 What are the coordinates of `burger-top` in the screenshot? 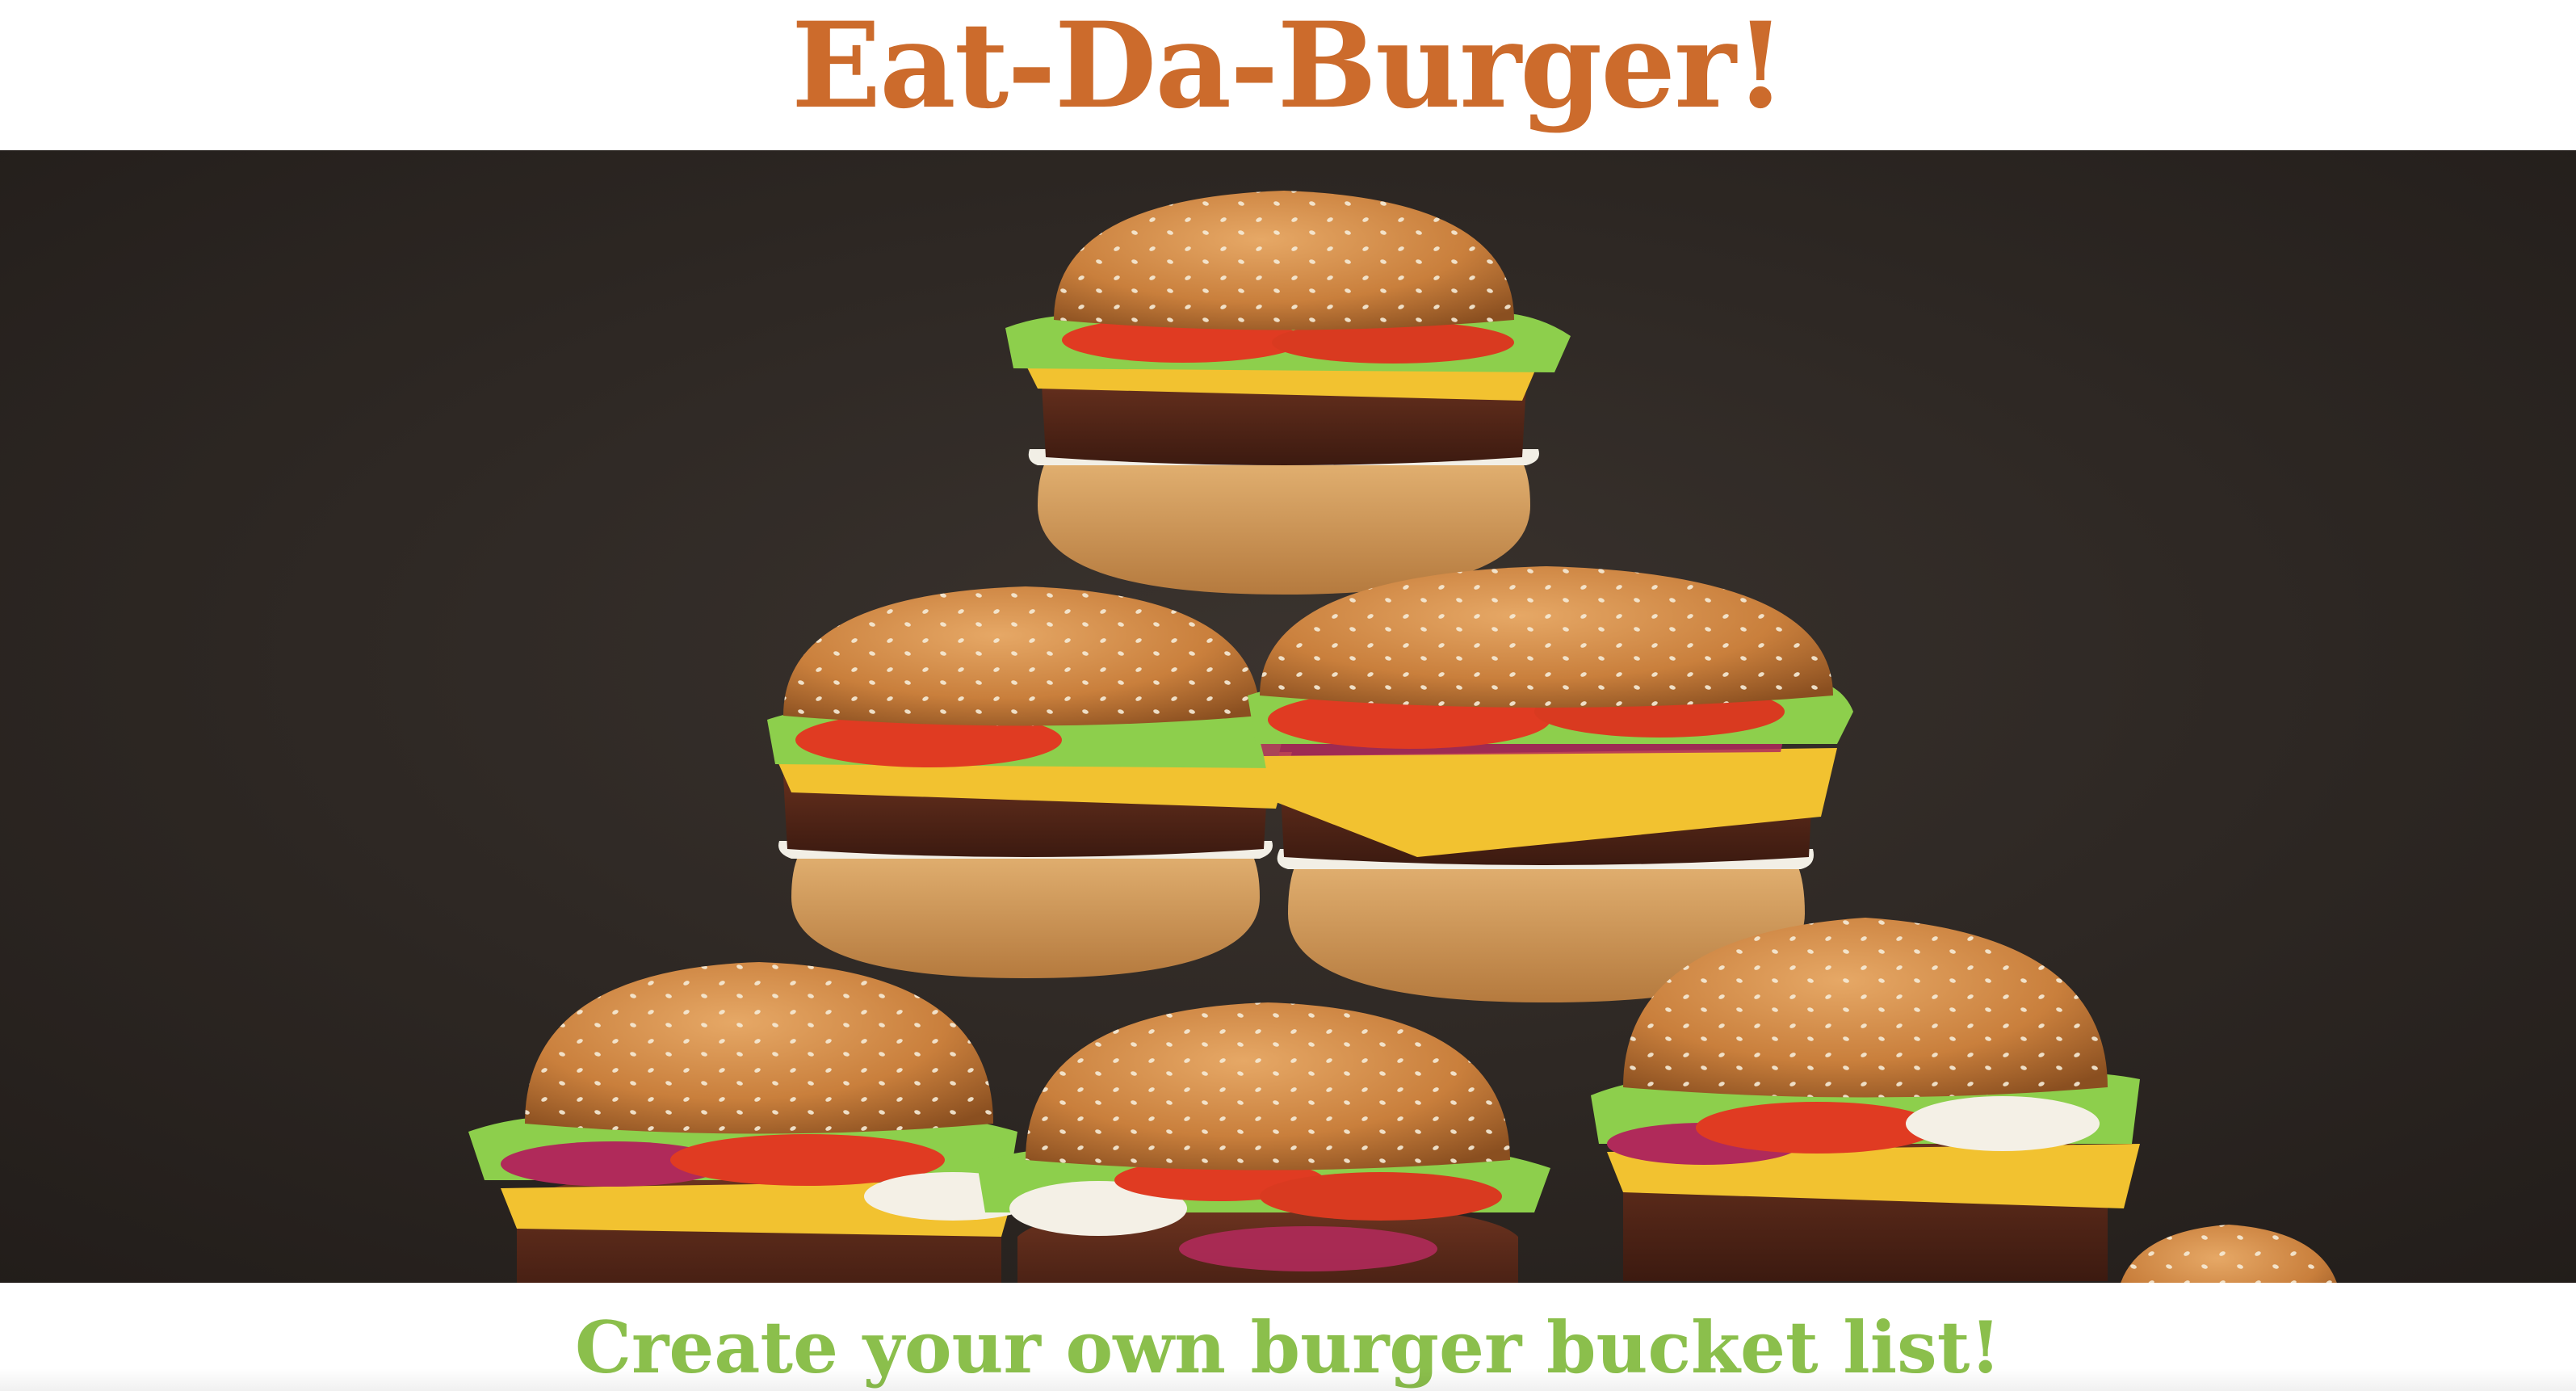 It's located at (1288, 393).